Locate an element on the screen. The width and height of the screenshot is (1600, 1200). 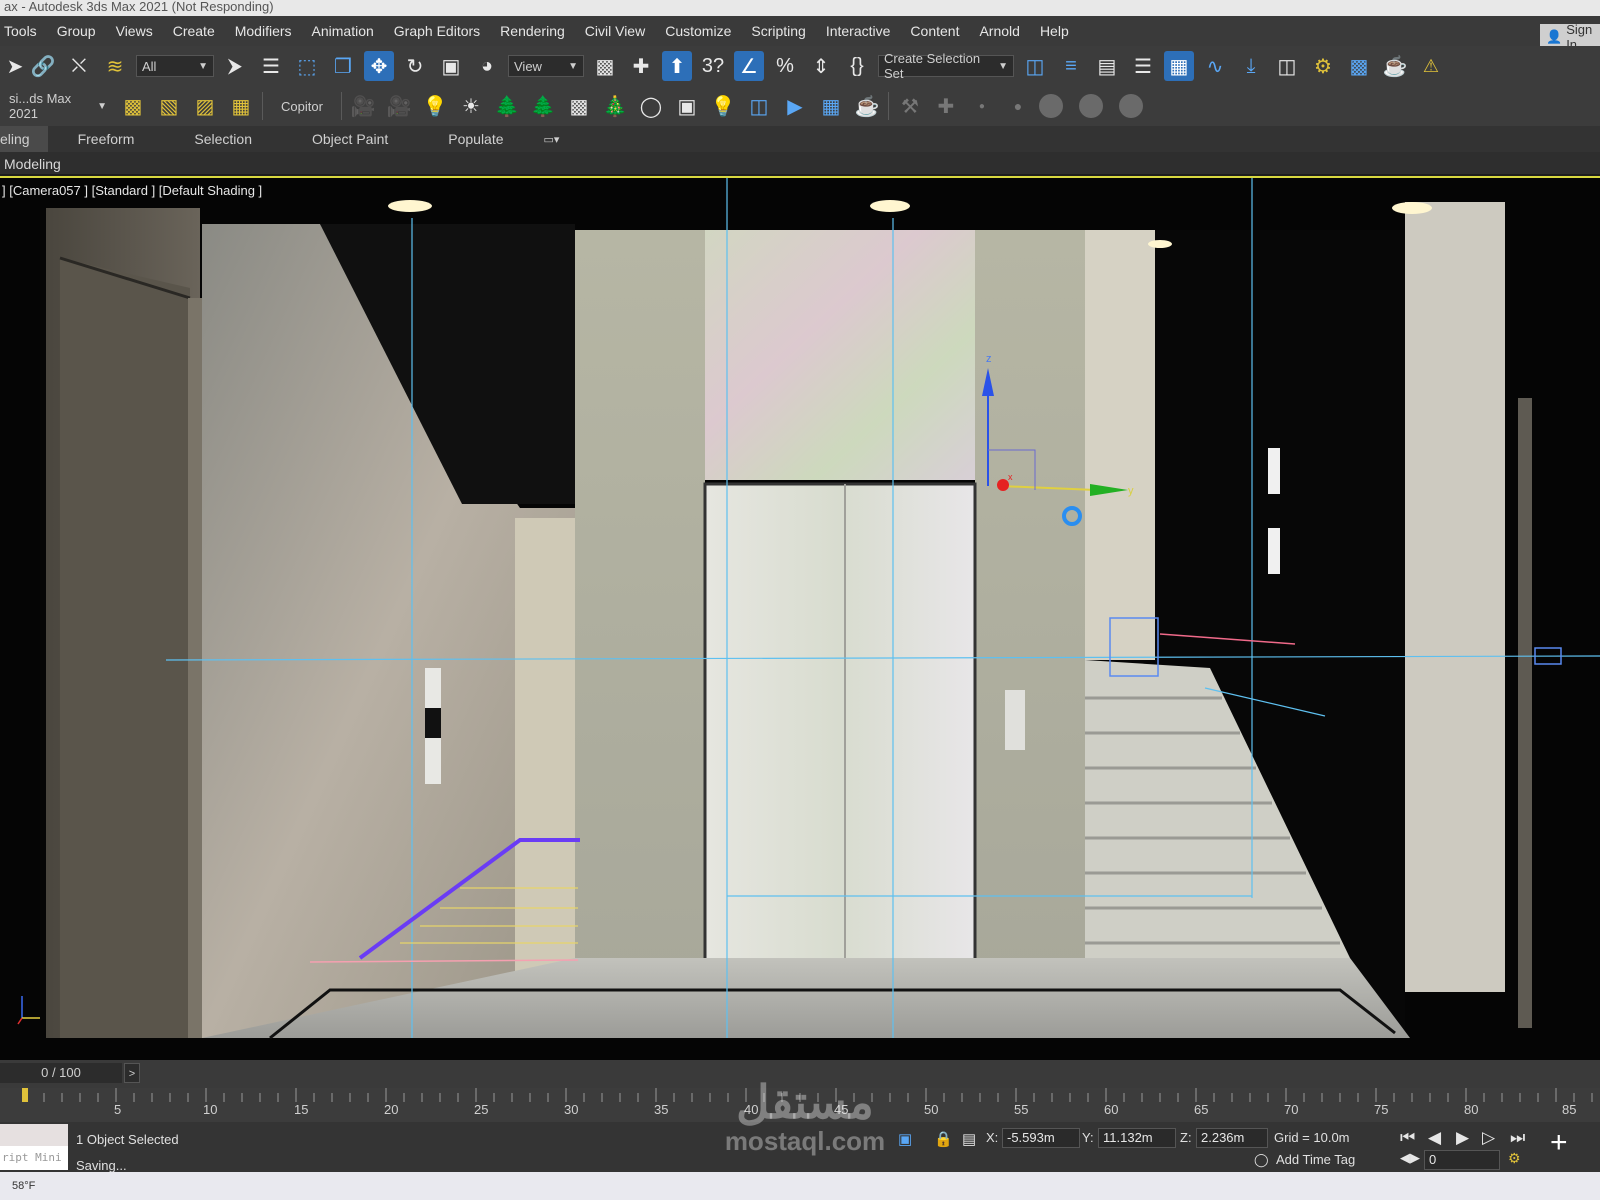
render-setup-icon: ⚙ is located at coordinates (1323, 66).